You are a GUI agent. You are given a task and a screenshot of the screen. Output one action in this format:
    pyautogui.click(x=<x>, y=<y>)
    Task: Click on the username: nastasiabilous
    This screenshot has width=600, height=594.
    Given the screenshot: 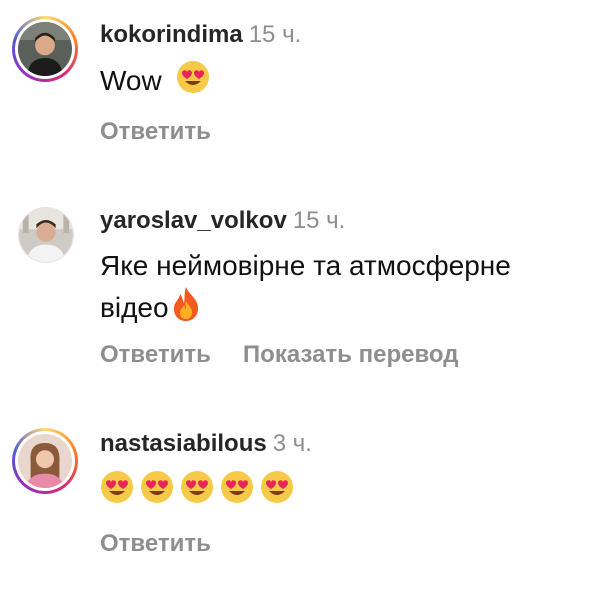 What is the action you would take?
    pyautogui.click(x=183, y=443)
    